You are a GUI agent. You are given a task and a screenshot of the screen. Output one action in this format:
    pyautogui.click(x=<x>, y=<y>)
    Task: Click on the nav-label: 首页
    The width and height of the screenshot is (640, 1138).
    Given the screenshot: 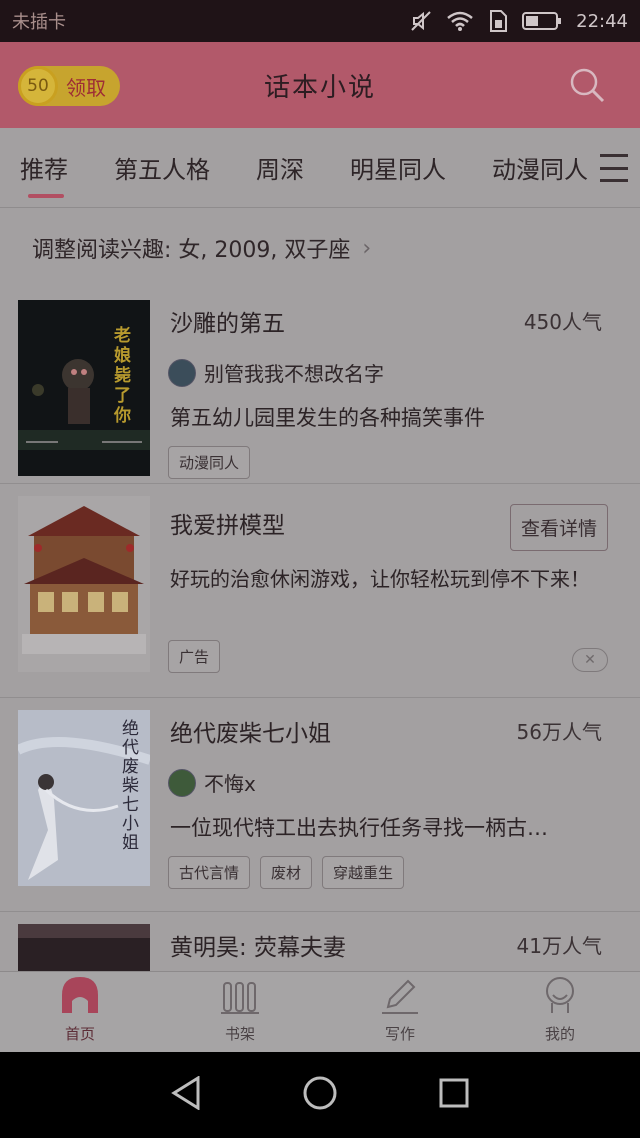 What is the action you would take?
    pyautogui.click(x=79, y=1034)
    